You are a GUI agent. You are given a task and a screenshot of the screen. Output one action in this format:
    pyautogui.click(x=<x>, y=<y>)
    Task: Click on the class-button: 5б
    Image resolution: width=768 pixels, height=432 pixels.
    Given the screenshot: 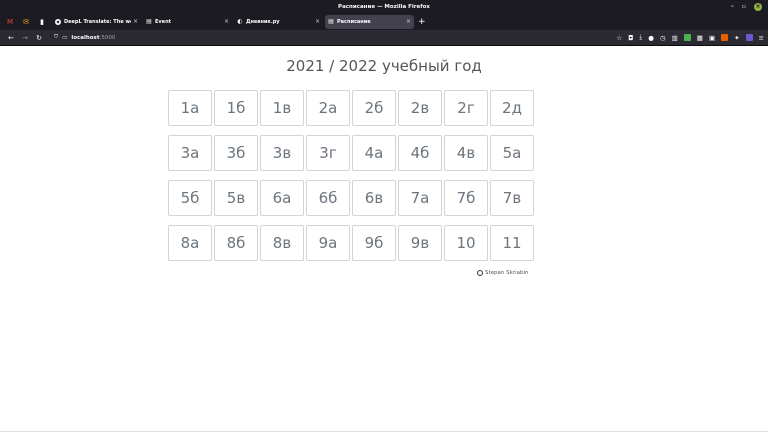 What is the action you would take?
    pyautogui.click(x=190, y=198)
    